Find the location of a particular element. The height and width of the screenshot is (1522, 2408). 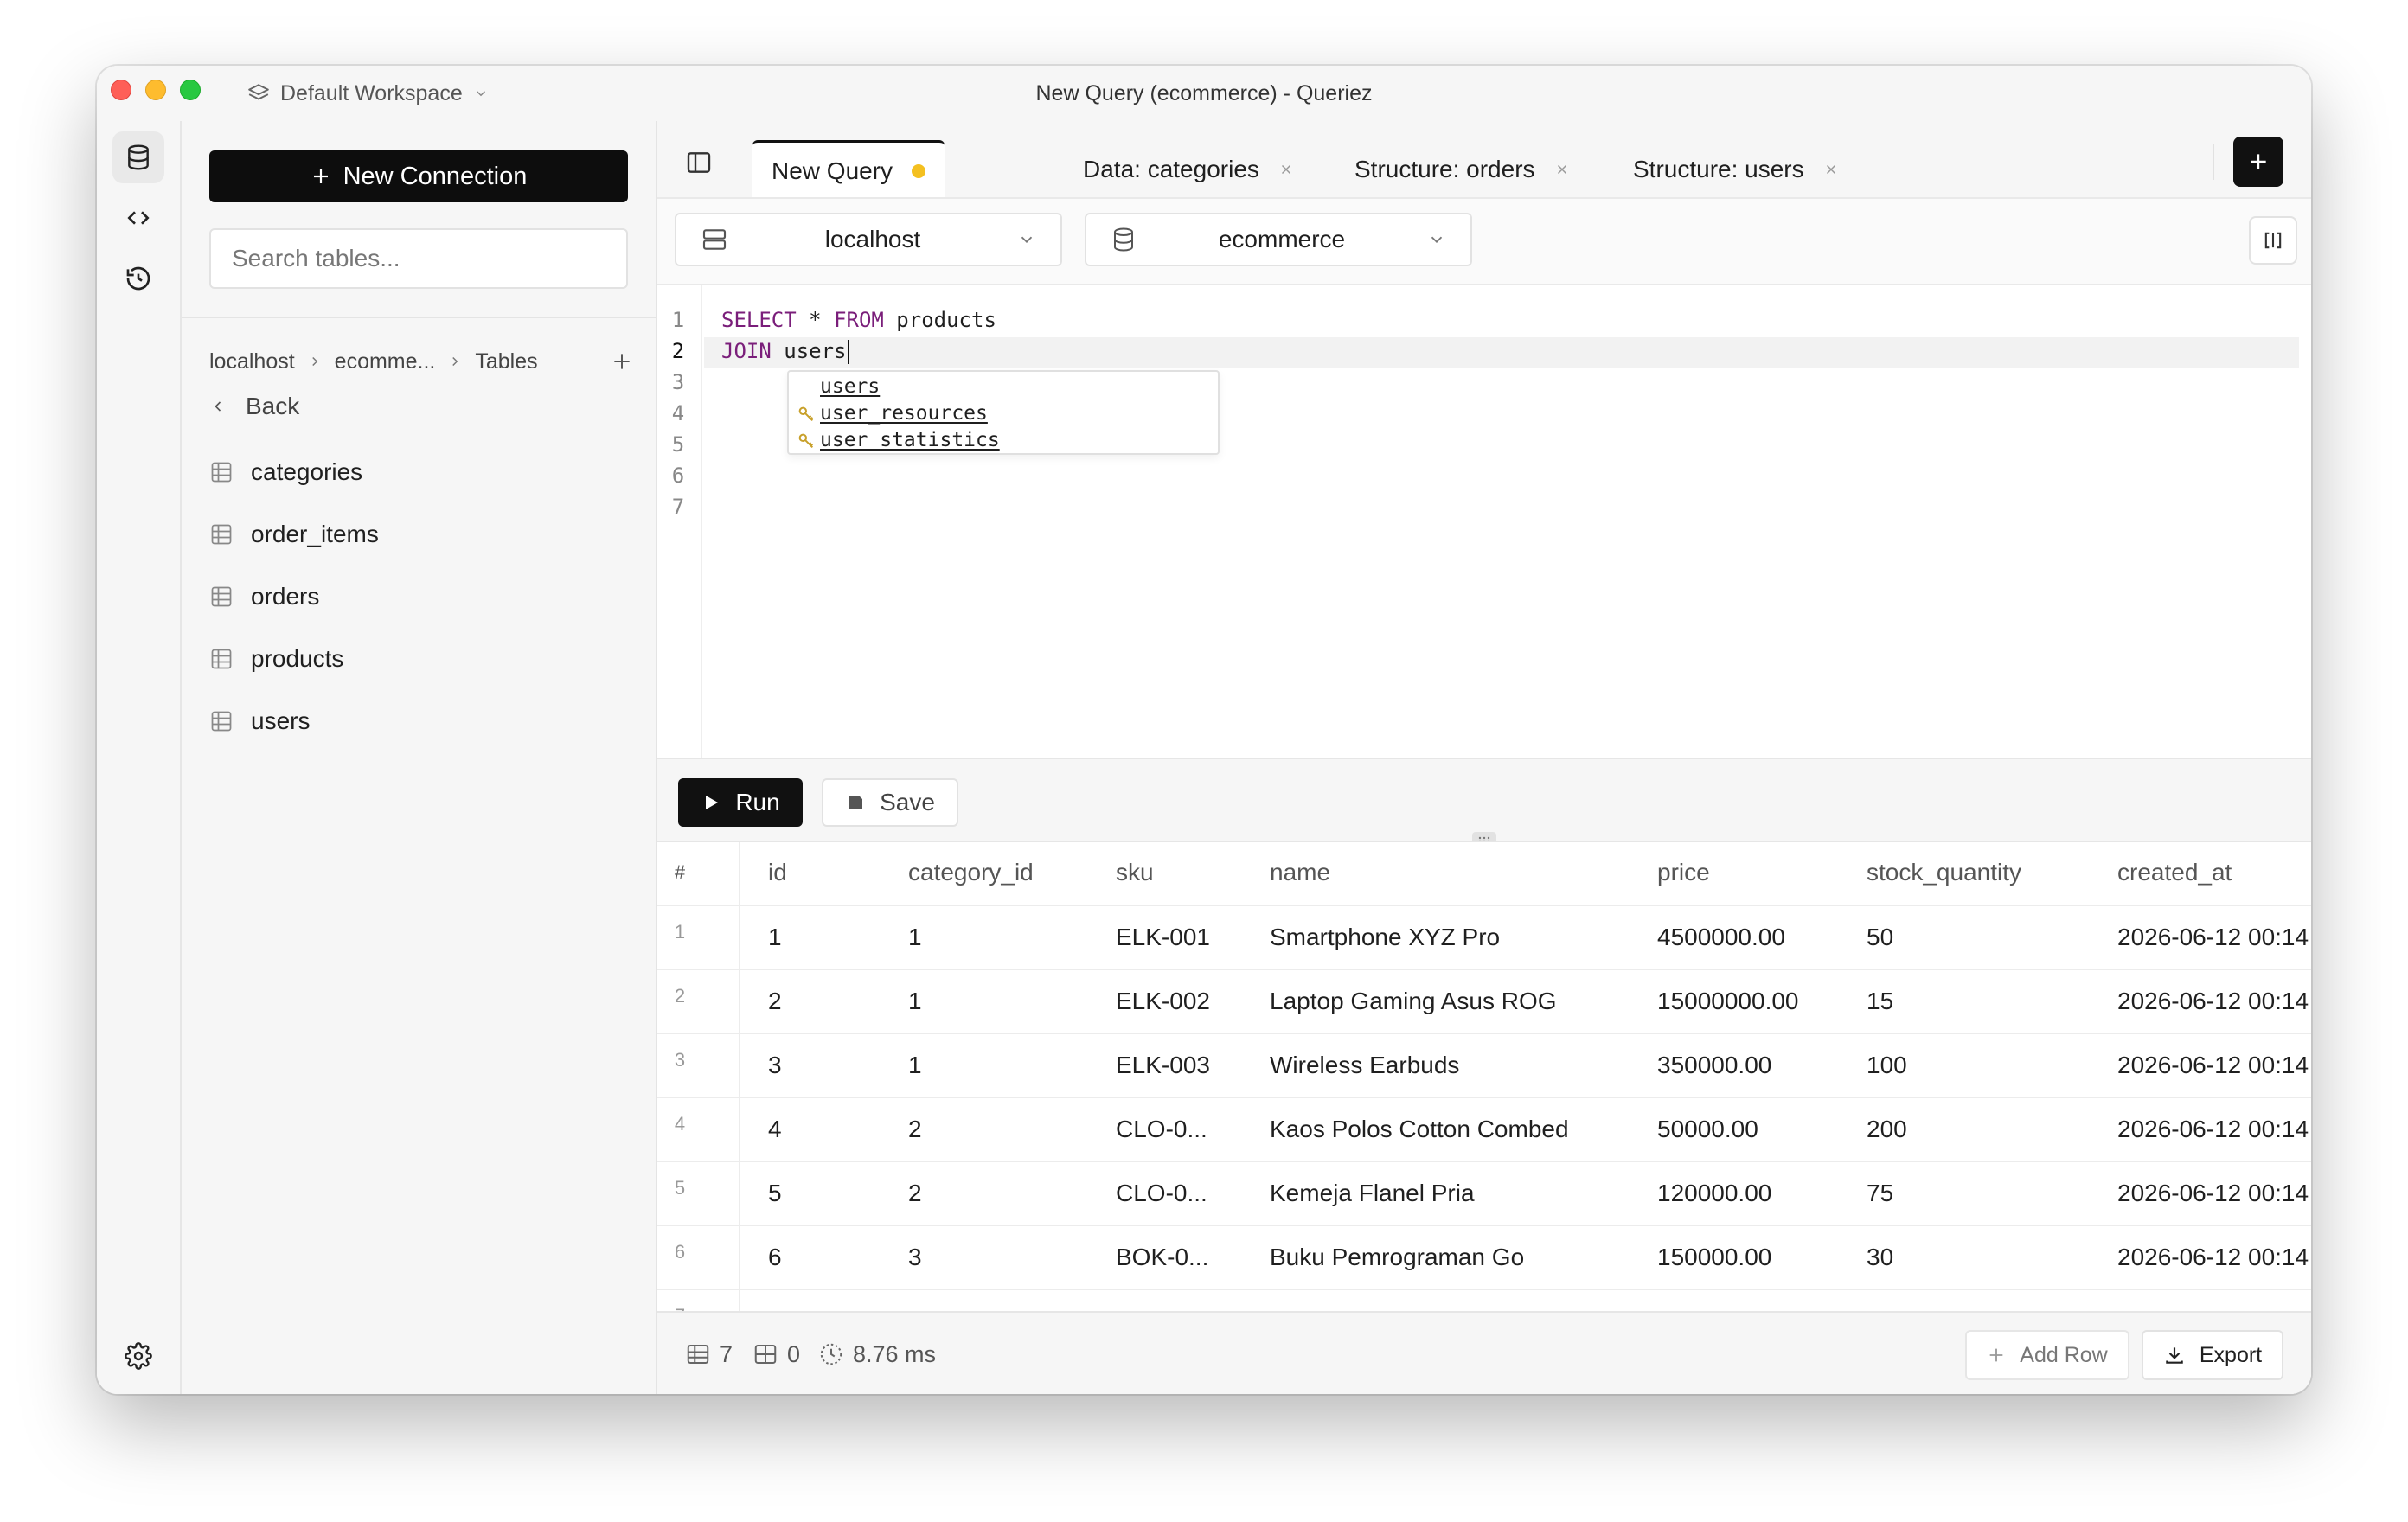

breadcrumb-host: localhost is located at coordinates (252, 361).